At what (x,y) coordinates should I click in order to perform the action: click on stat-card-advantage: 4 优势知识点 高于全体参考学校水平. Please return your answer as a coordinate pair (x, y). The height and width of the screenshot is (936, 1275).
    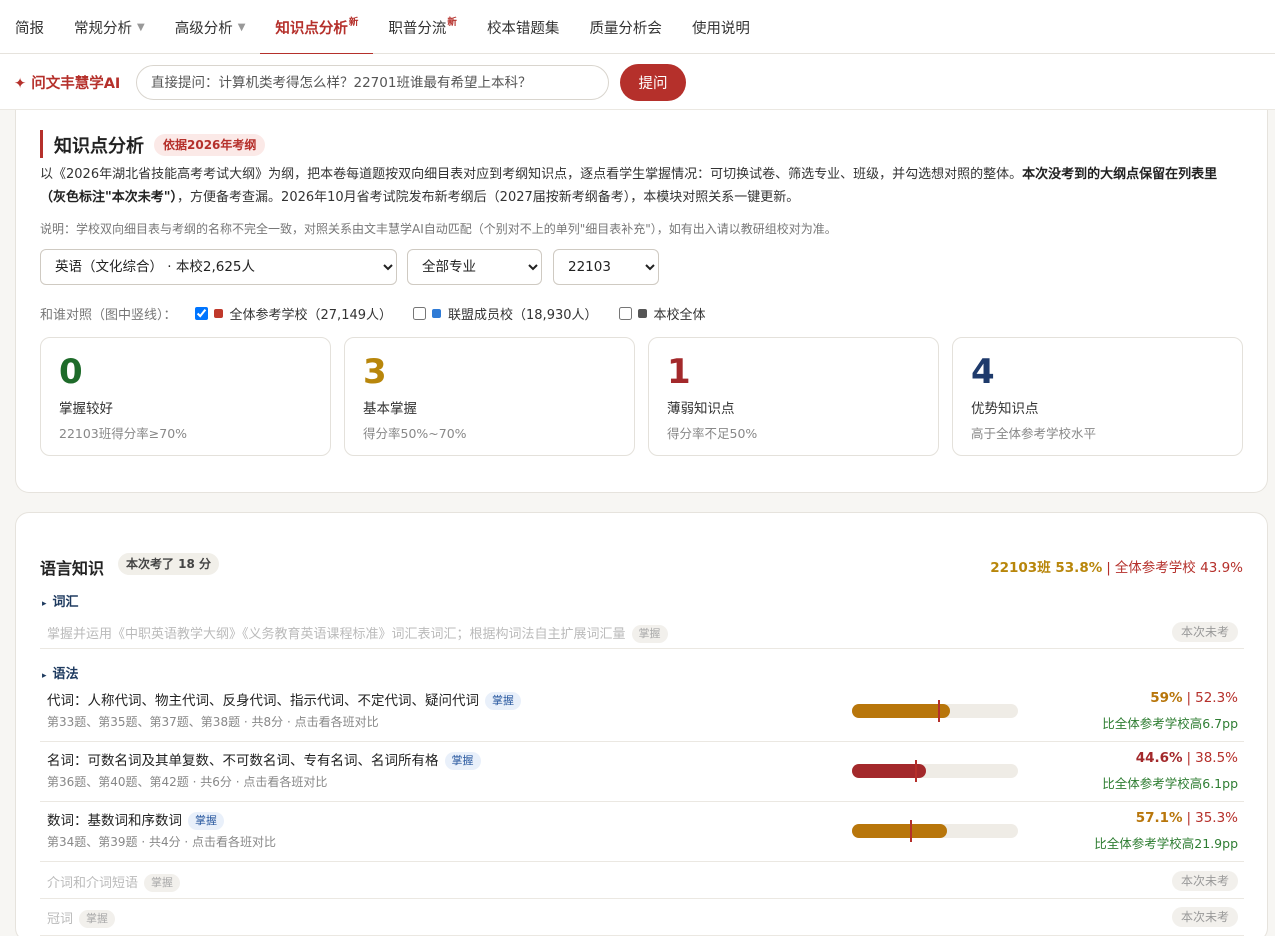
    Looking at the image, I should click on (1097, 396).